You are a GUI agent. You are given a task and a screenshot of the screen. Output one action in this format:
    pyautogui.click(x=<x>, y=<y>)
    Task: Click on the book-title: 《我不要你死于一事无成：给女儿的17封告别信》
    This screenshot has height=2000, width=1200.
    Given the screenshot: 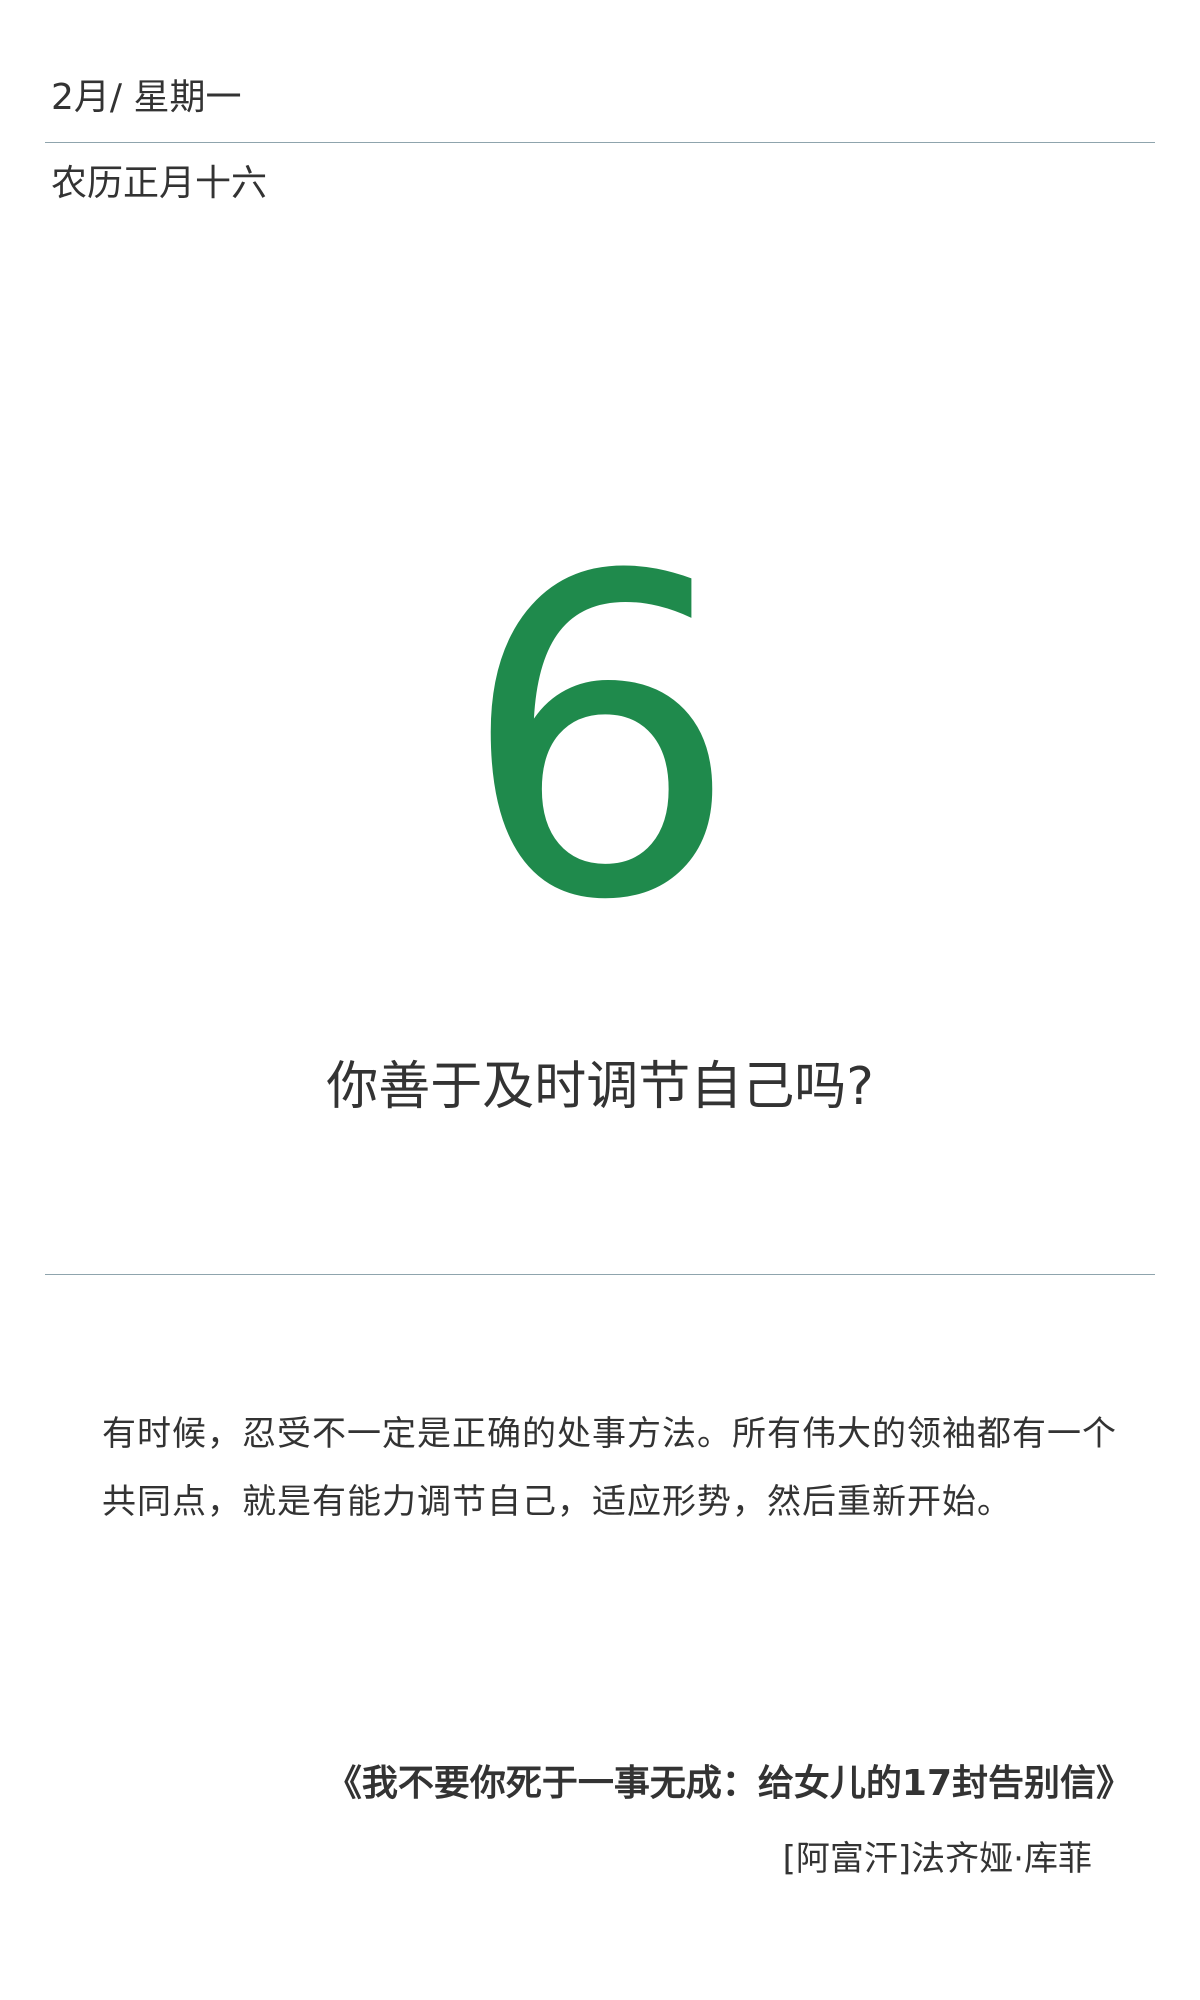 What is the action you would take?
    pyautogui.click(x=728, y=1783)
    